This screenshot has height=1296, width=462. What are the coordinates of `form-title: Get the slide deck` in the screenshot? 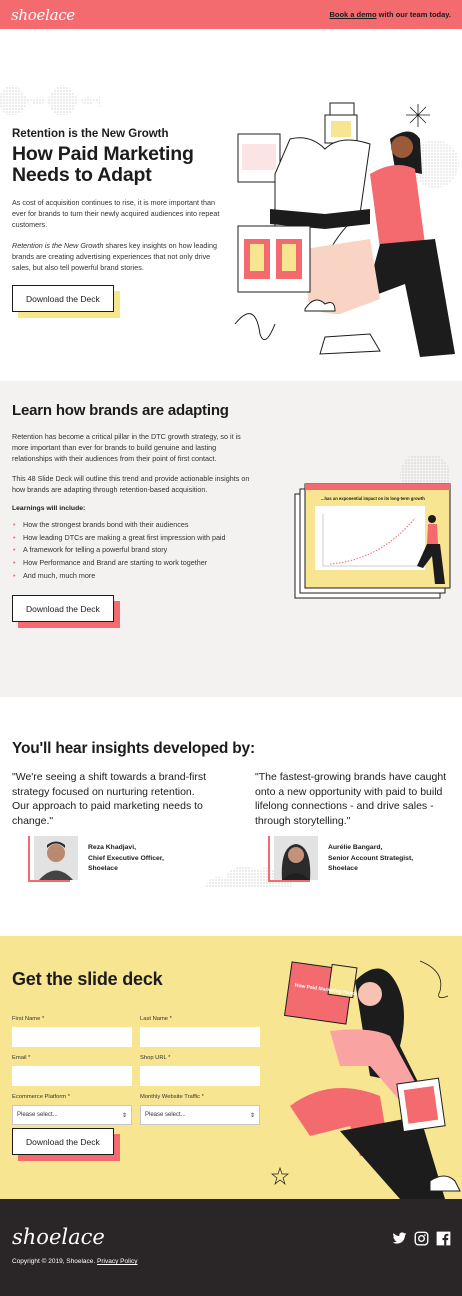 It's located at (87, 979).